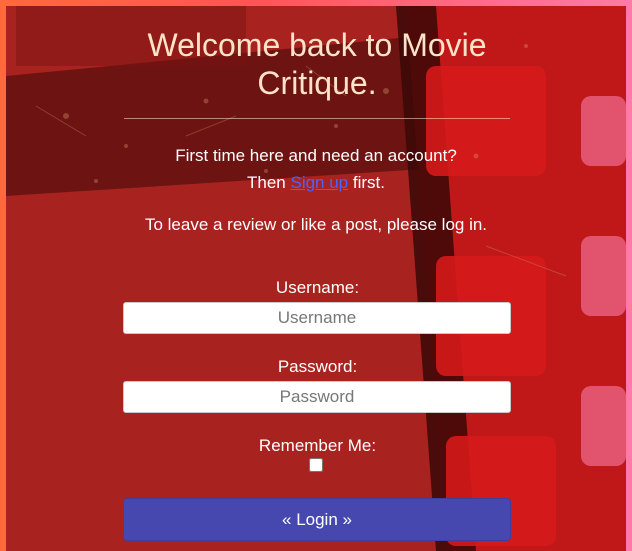  Describe the element at coordinates (317, 64) in the screenshot. I see `page-title: Welcome back to Movie Critique.` at that location.